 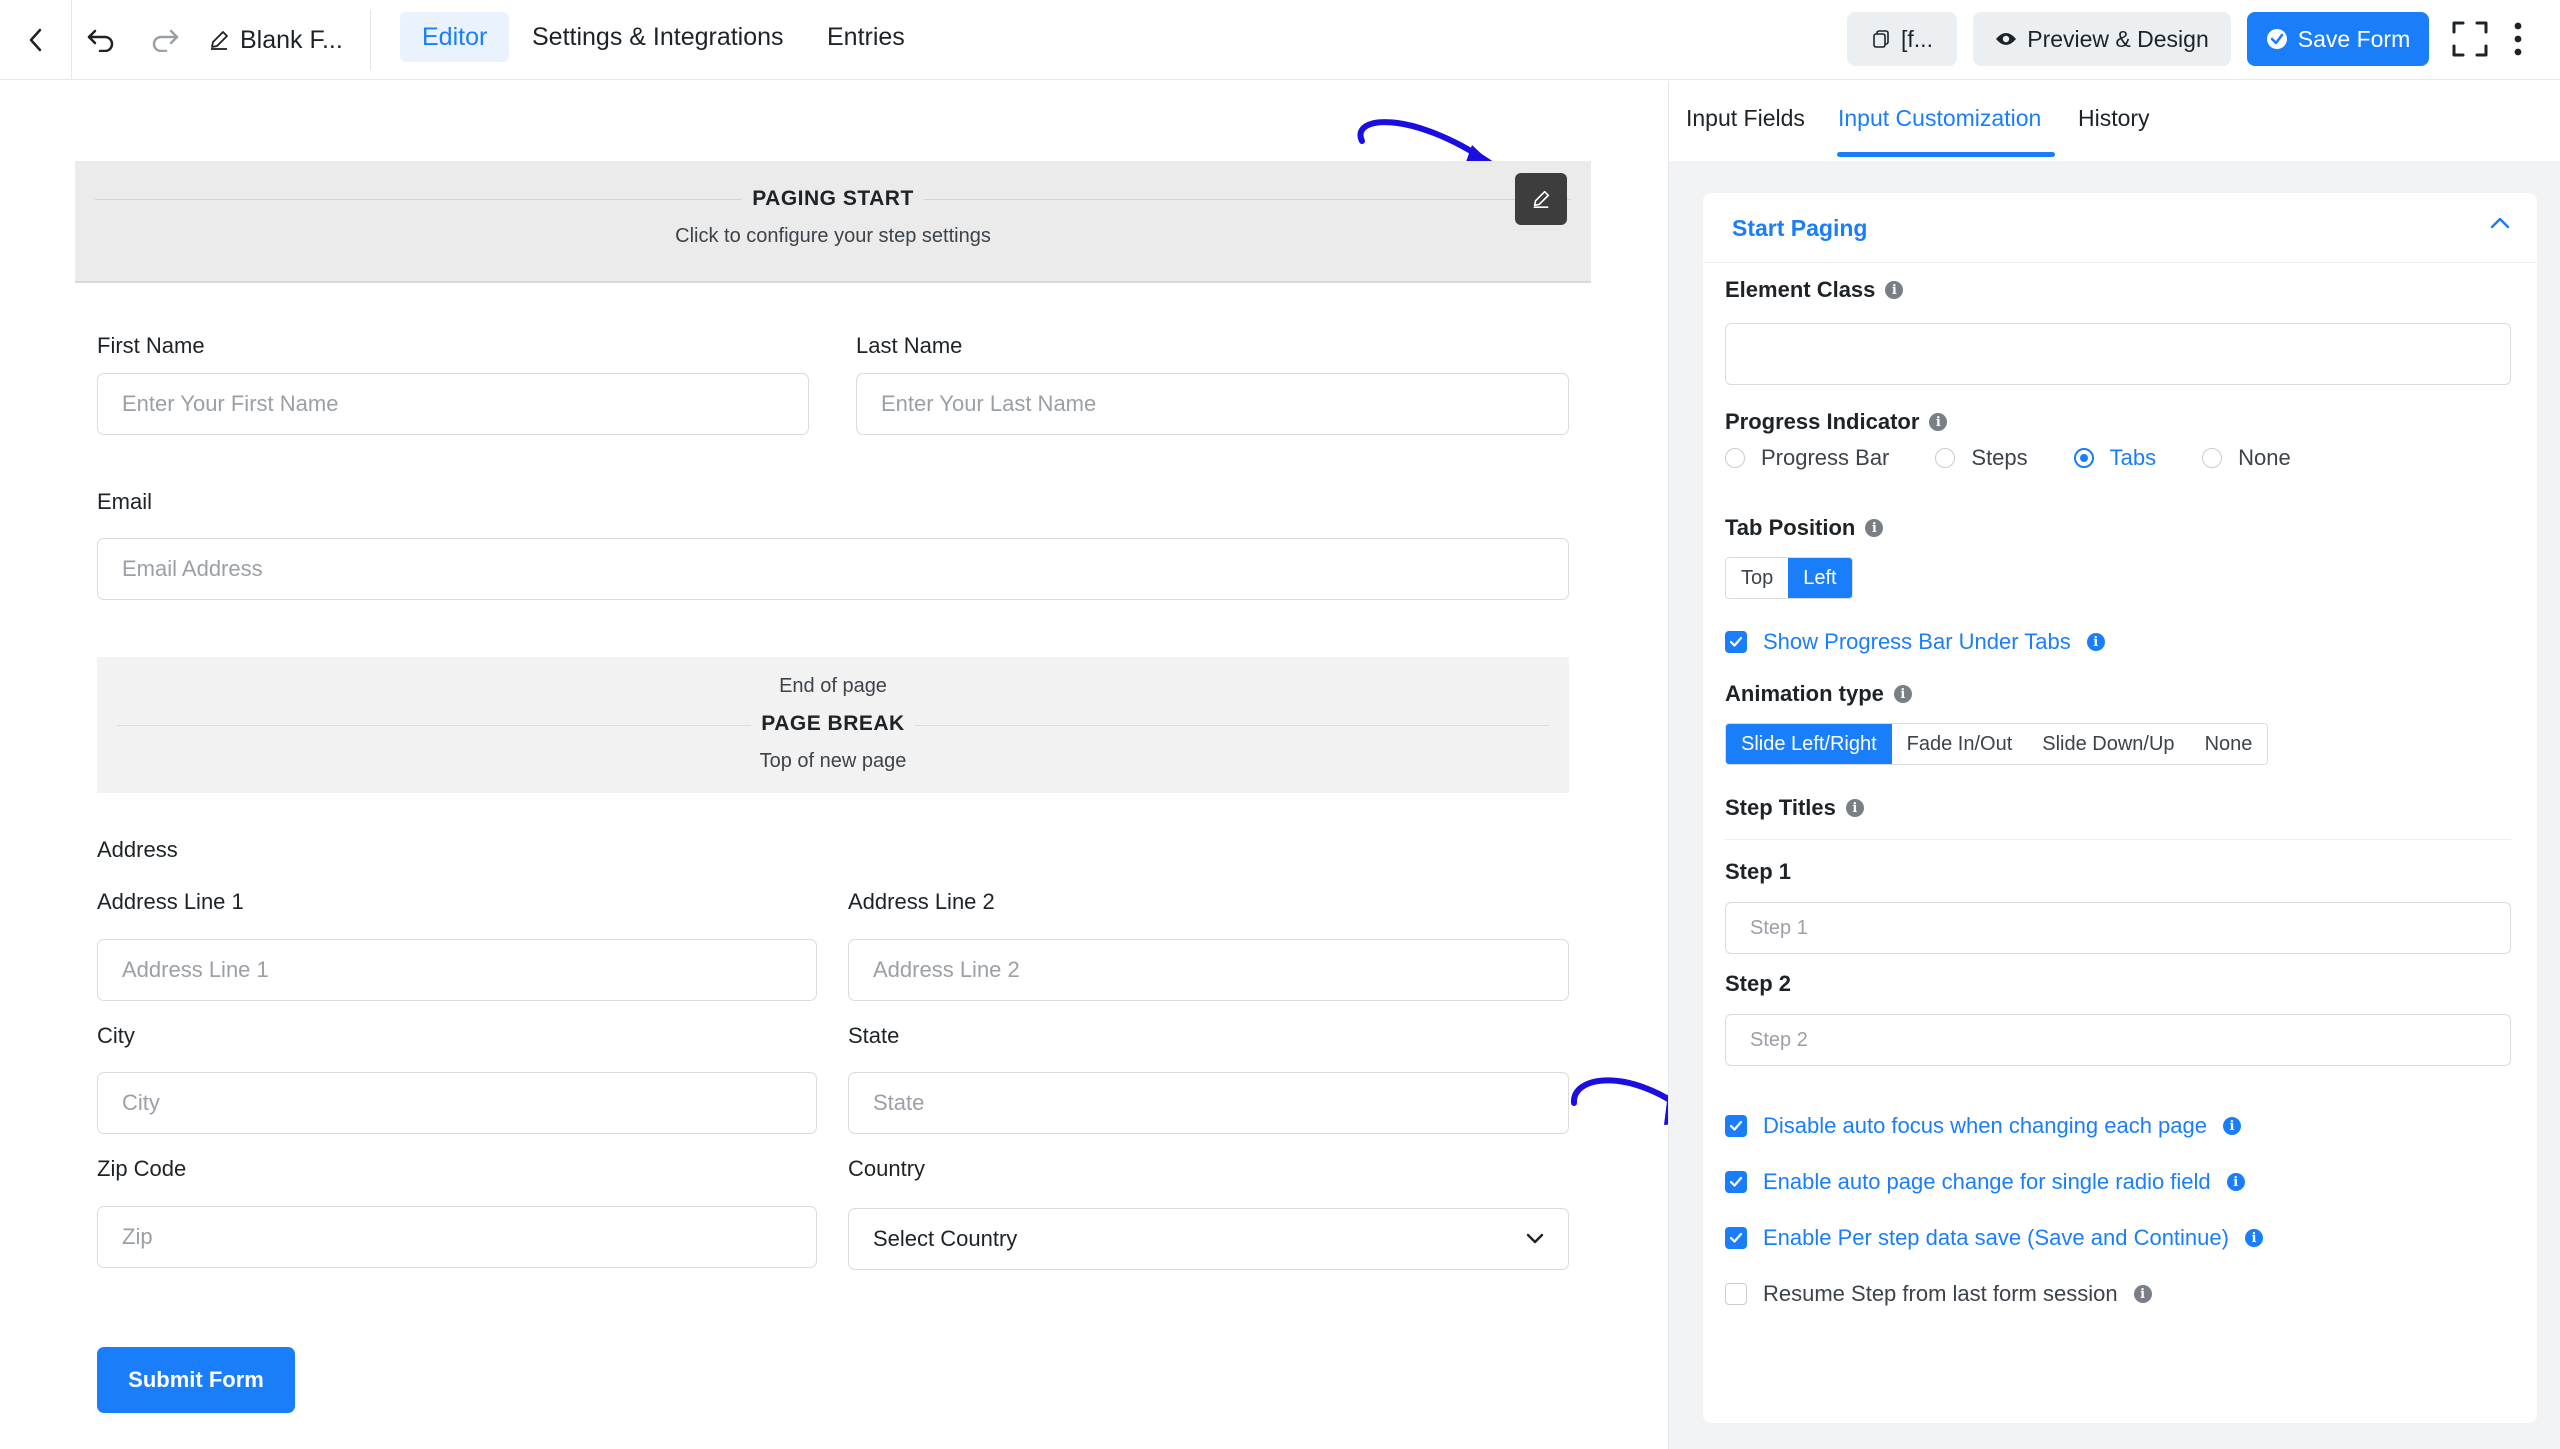 What do you see at coordinates (196, 1380) in the screenshot?
I see `submit-form-button: Submit Form` at bounding box center [196, 1380].